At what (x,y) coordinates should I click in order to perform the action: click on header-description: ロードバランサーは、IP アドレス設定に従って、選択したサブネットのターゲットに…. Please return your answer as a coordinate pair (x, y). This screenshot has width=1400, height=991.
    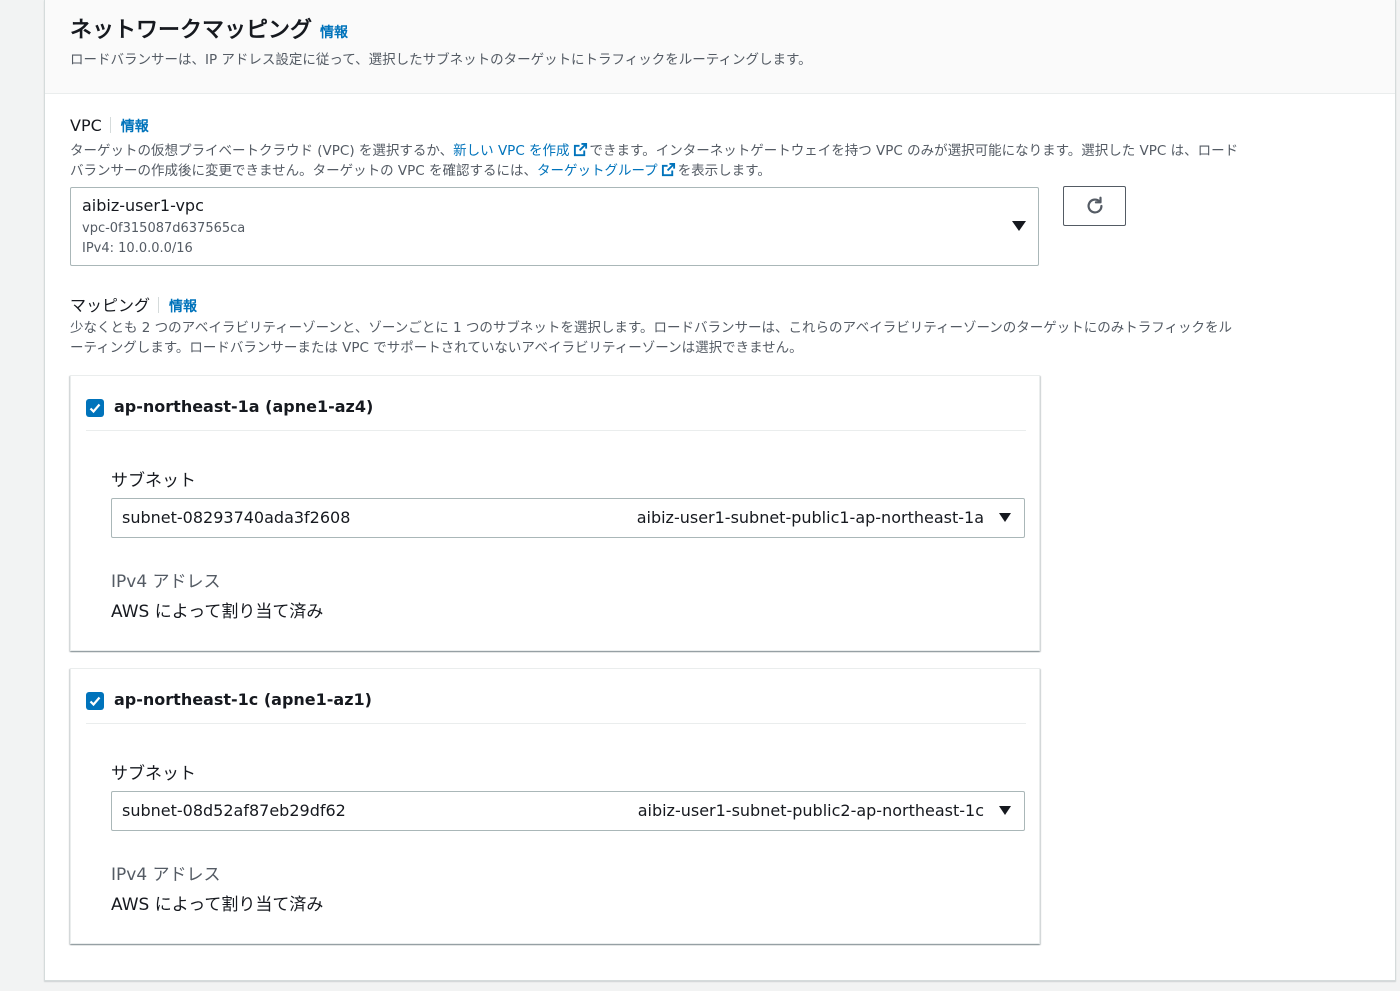
    Looking at the image, I should click on (441, 60).